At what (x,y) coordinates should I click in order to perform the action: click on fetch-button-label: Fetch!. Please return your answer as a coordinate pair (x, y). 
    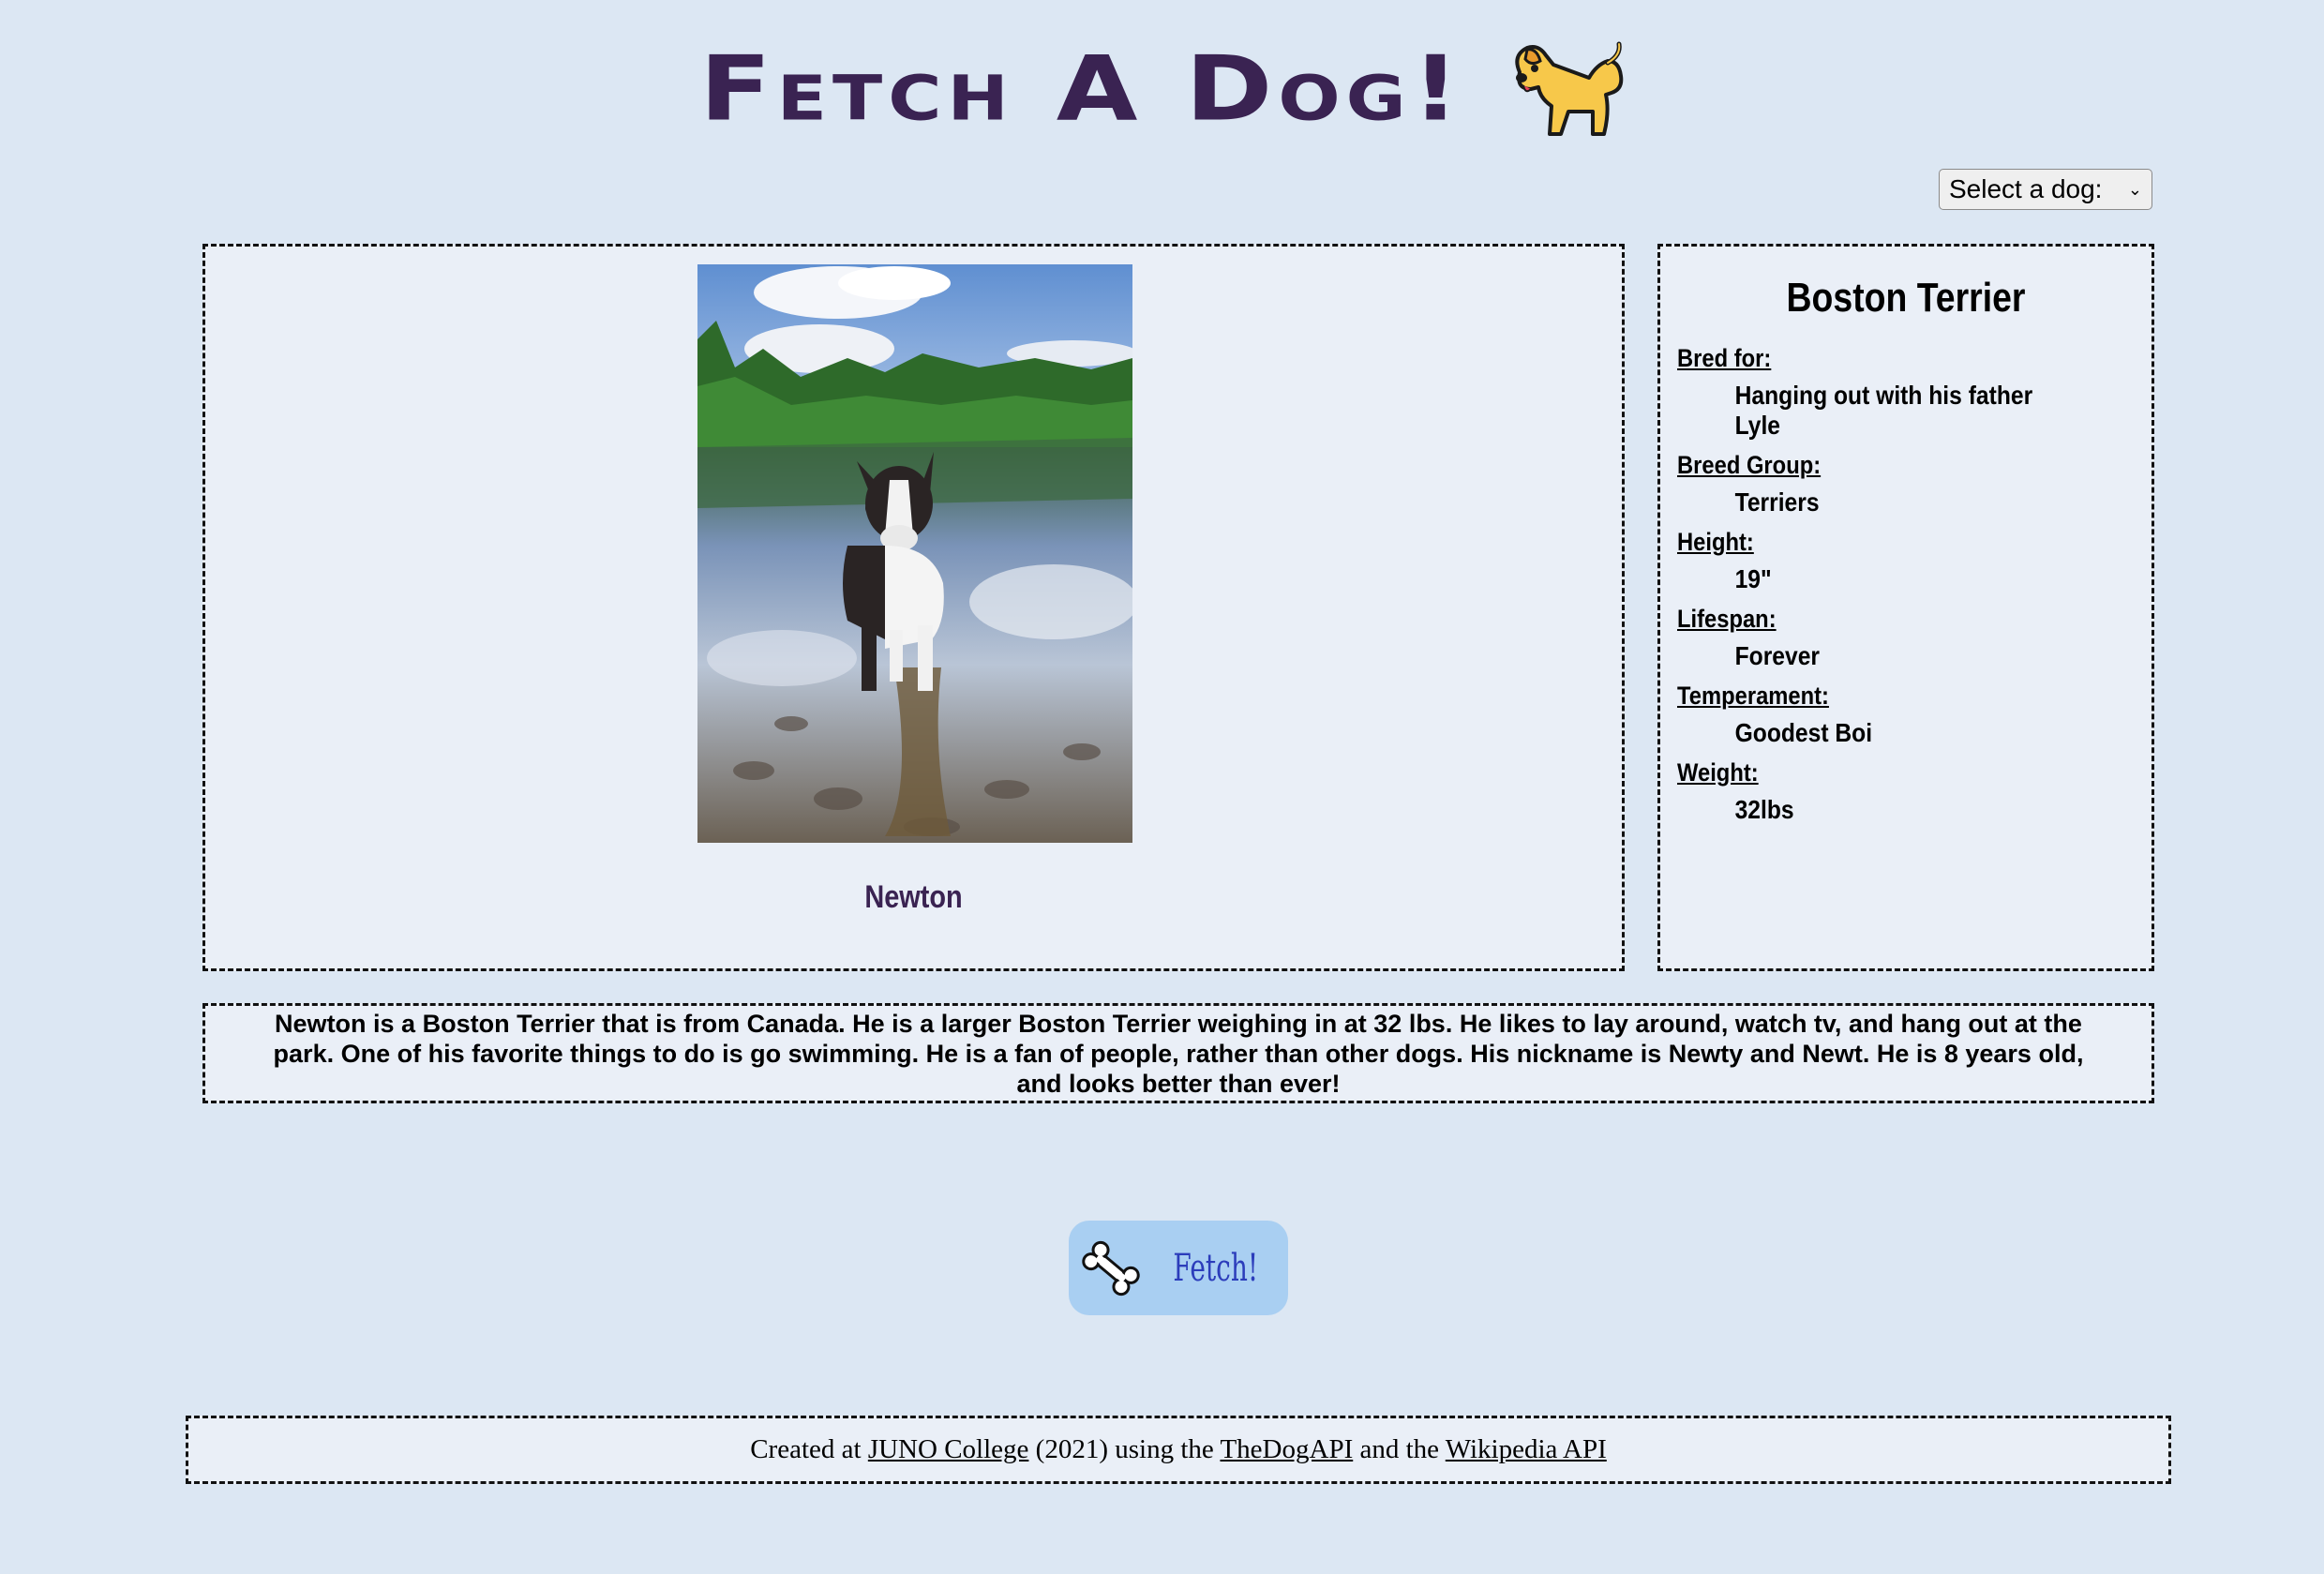
    Looking at the image, I should click on (1216, 1268).